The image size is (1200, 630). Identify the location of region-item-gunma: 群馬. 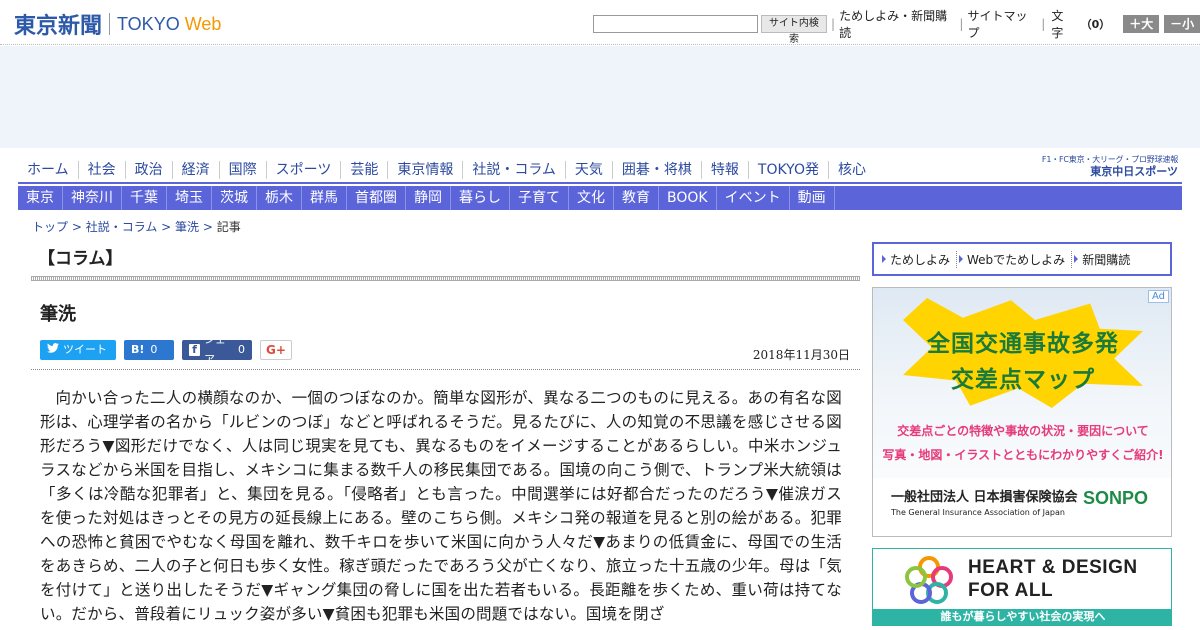
(324, 198).